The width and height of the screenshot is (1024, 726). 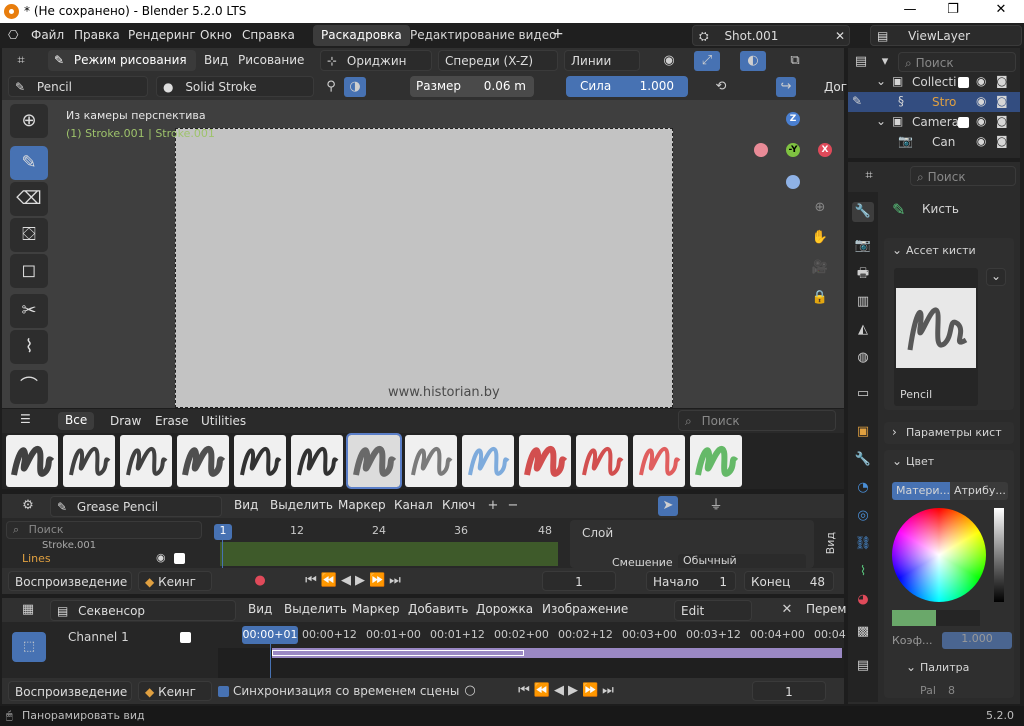 What do you see at coordinates (963, 176) in the screenshot?
I see `properties-search: ⌕ Поиск` at bounding box center [963, 176].